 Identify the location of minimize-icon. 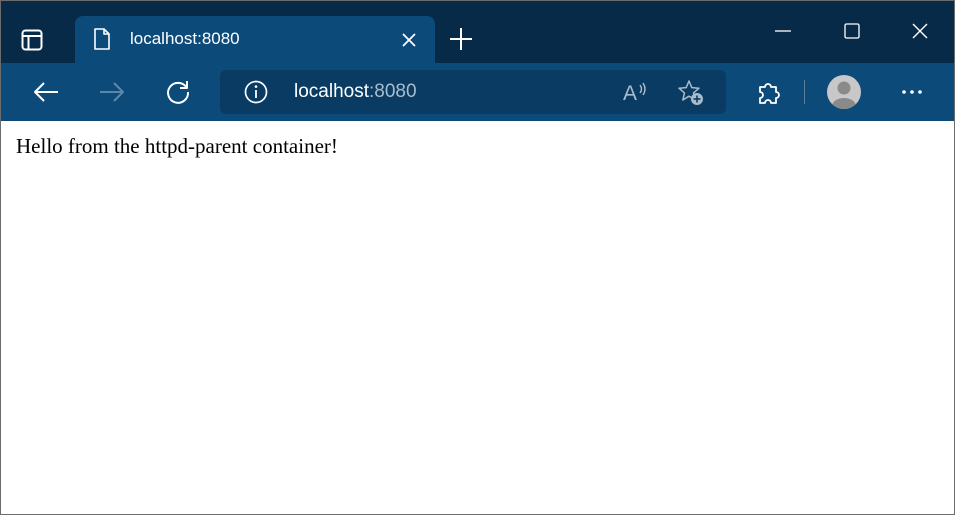
(783, 31).